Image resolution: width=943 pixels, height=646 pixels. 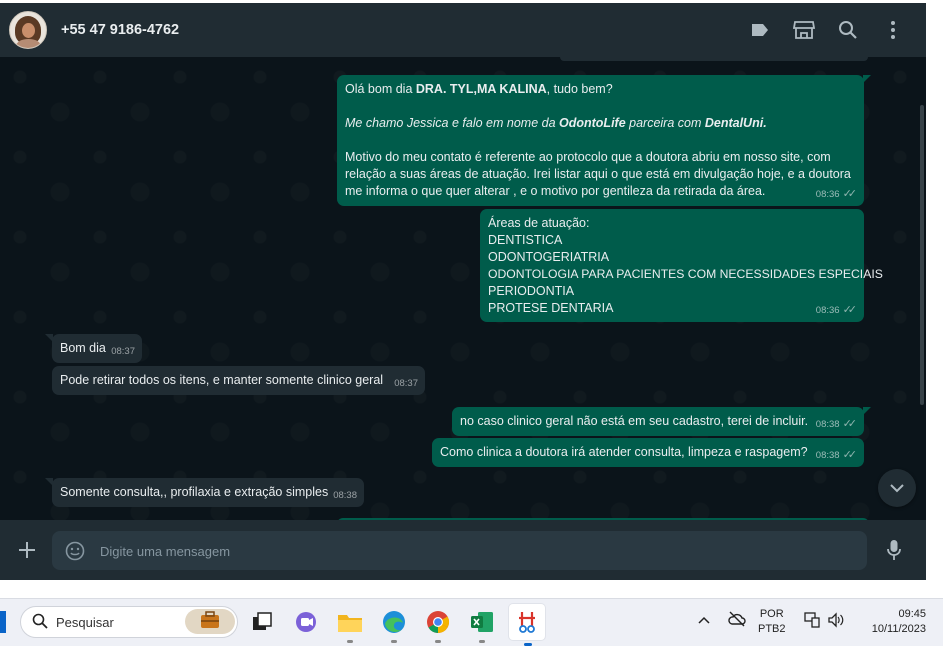 I want to click on teams-chat-icon, so click(x=306, y=622).